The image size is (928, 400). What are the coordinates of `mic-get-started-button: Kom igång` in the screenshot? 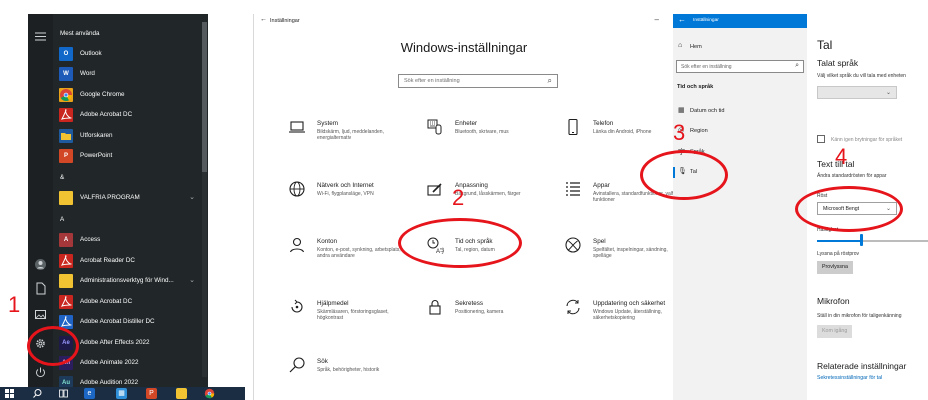 It's located at (835, 331).